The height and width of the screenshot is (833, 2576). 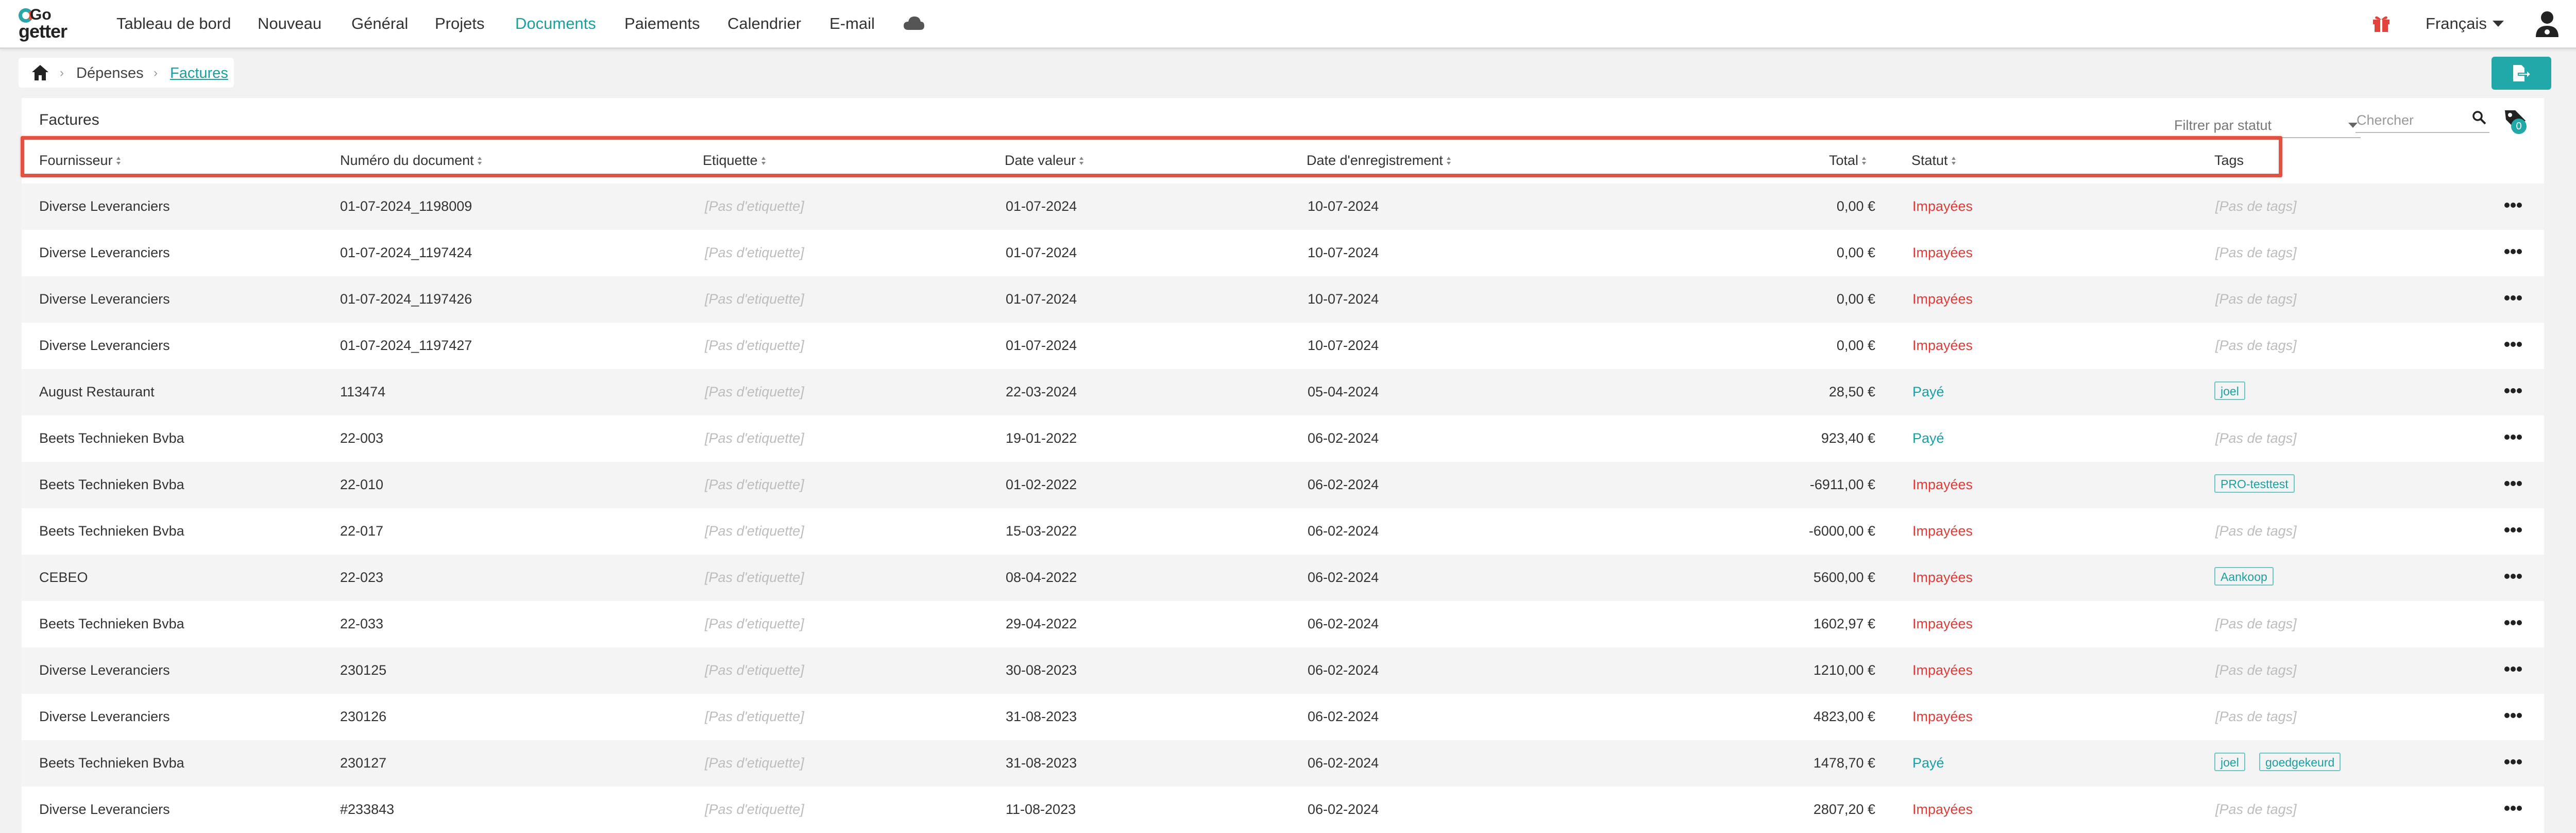 I want to click on tag-chip: PRO-testtest, so click(x=2254, y=483).